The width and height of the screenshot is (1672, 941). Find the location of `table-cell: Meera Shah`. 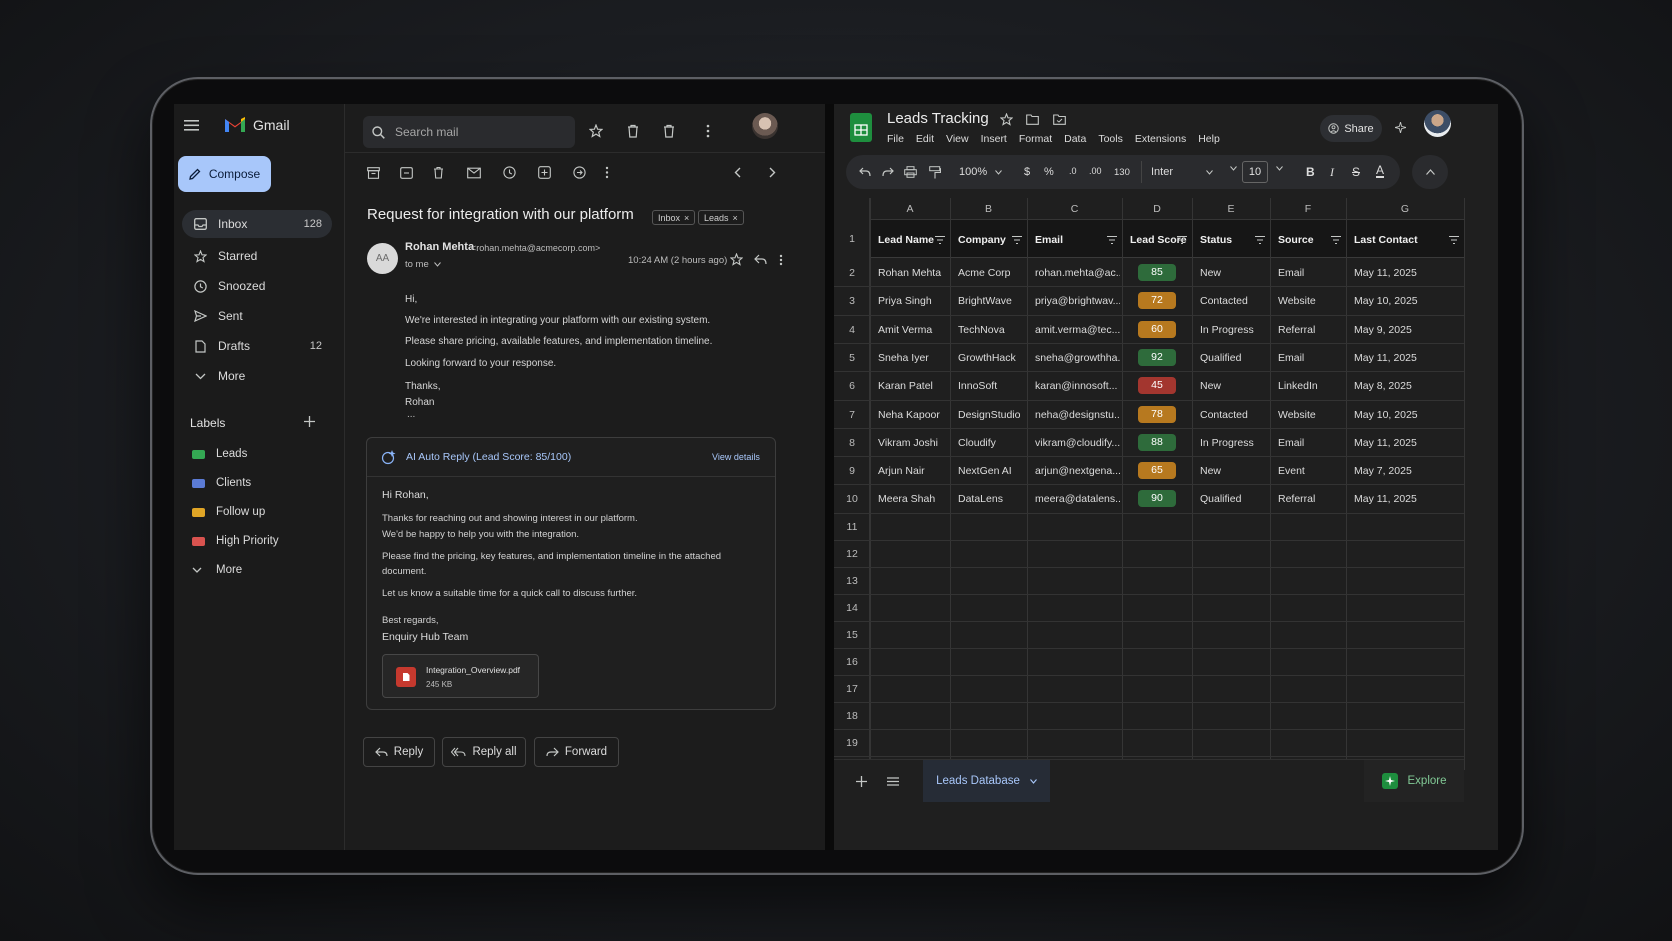

table-cell: Meera Shah is located at coordinates (913, 499).